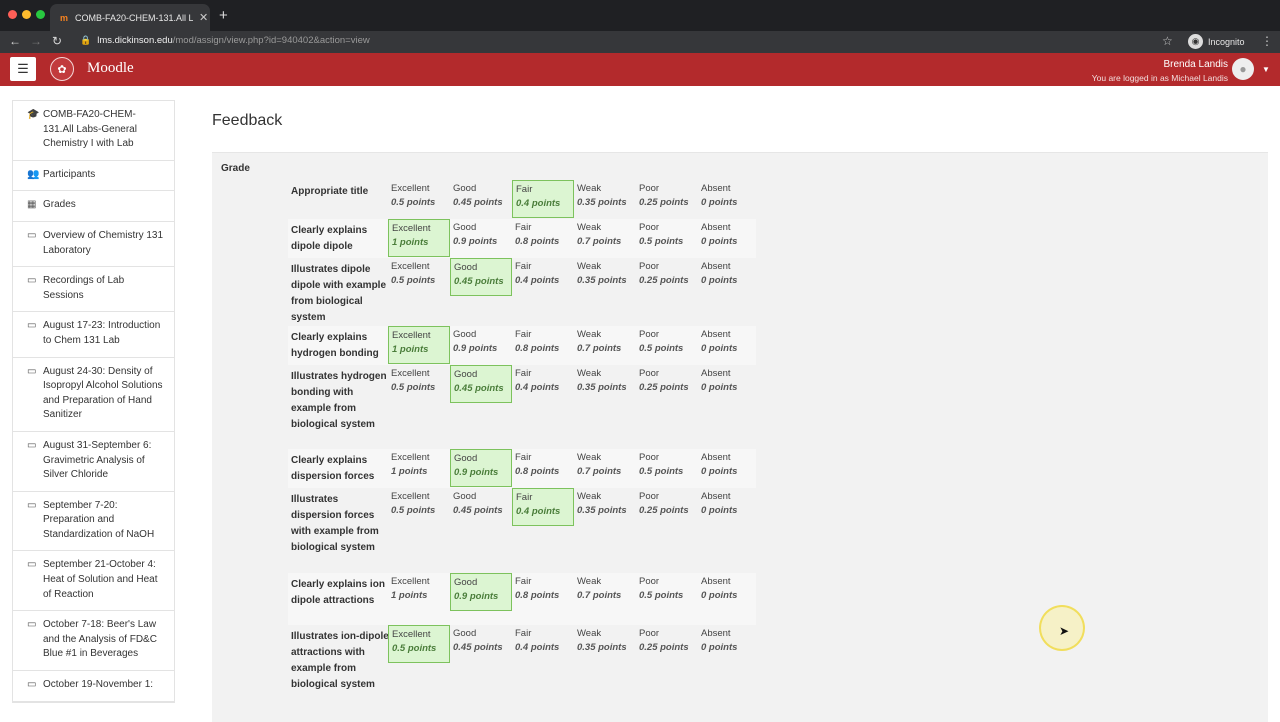 This screenshot has width=1280, height=722. What do you see at coordinates (40, 14) in the screenshot?
I see `maximize-window-button` at bounding box center [40, 14].